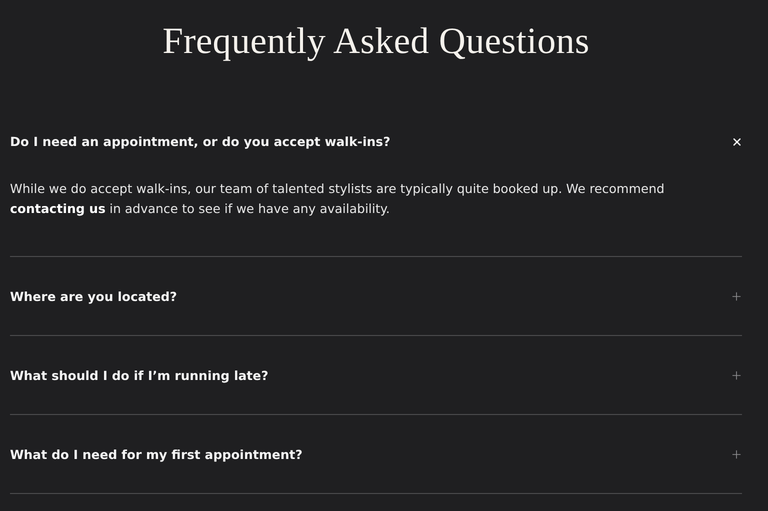 The image size is (768, 511). What do you see at coordinates (376, 42) in the screenshot?
I see `page-title: Frequently Asked Questions` at bounding box center [376, 42].